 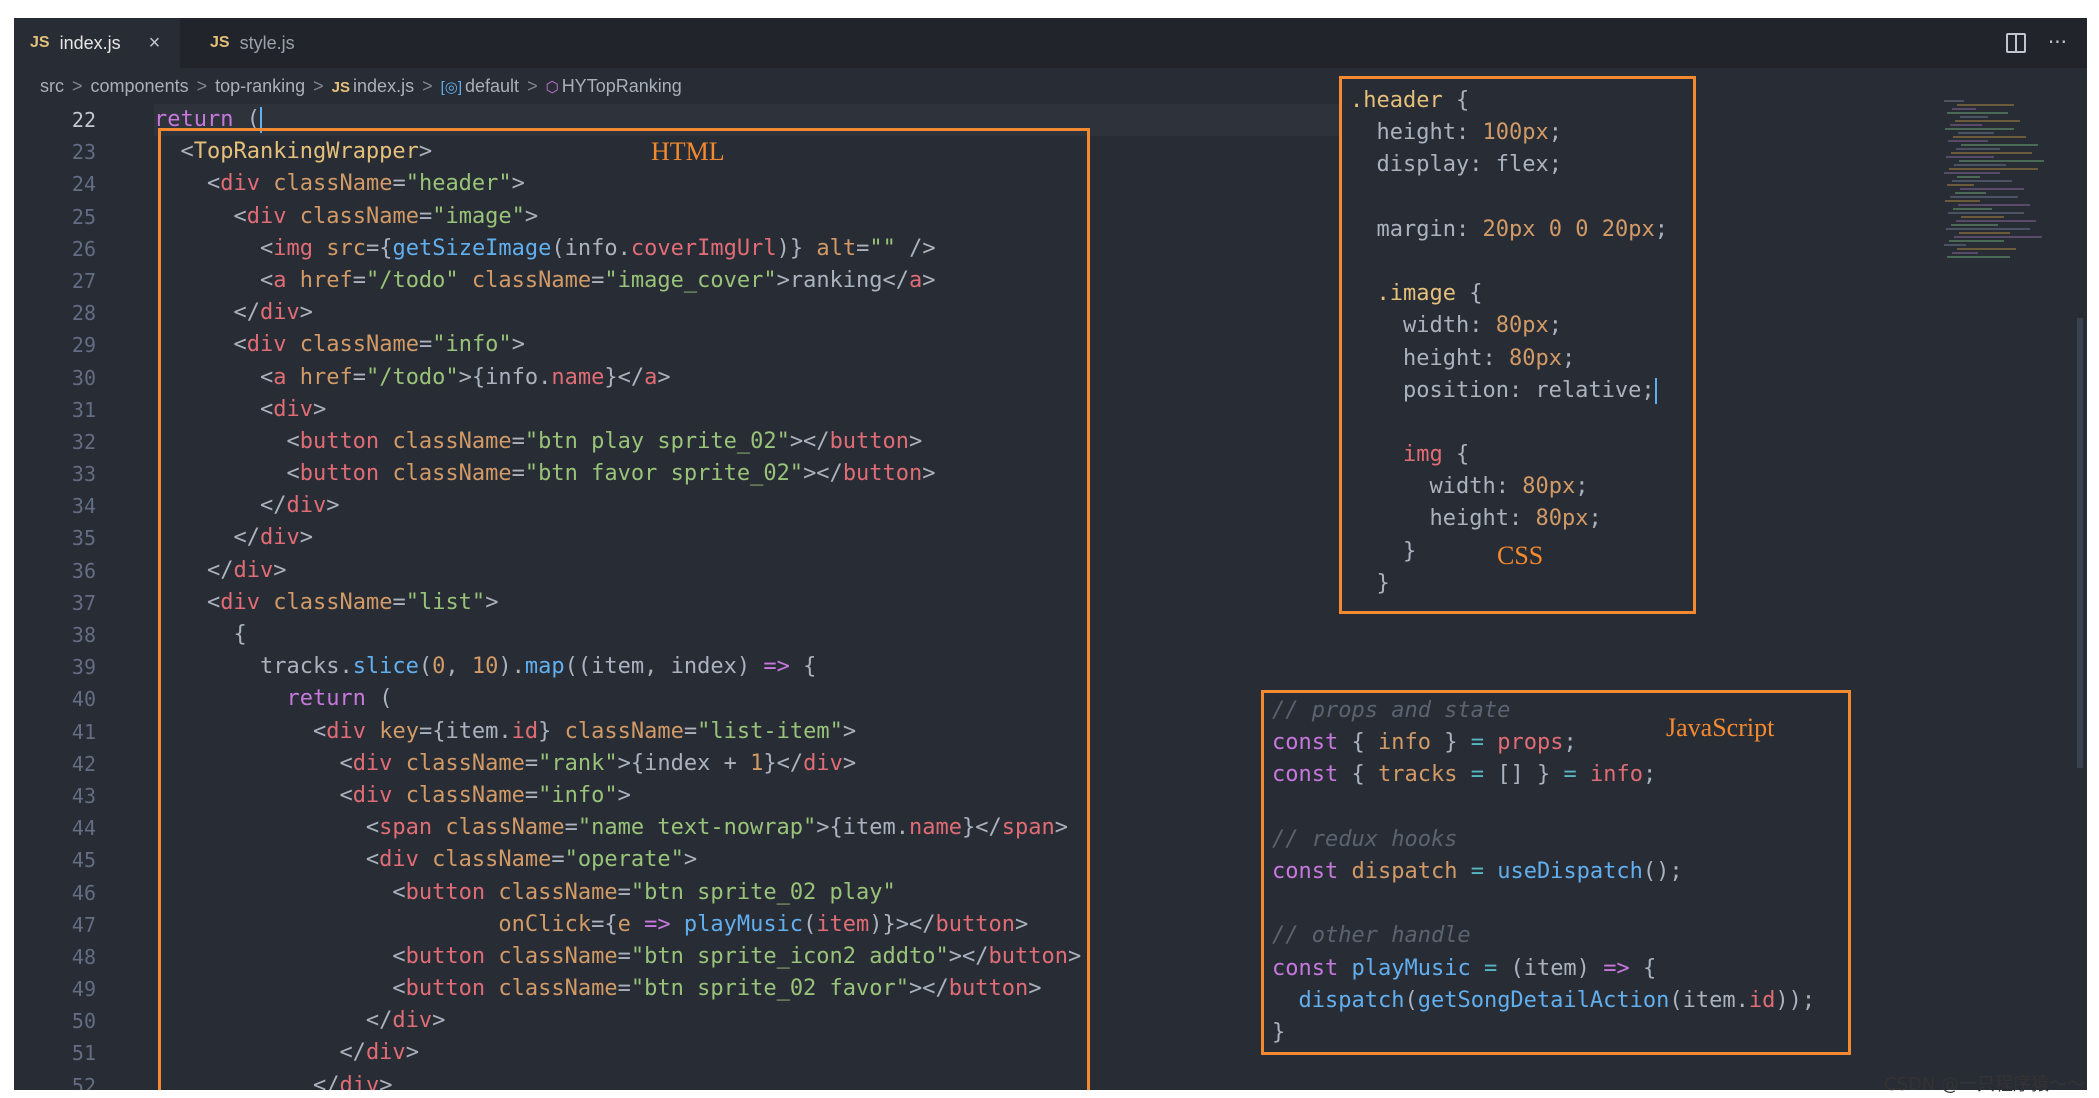 I want to click on html-label: HTML, so click(x=688, y=151).